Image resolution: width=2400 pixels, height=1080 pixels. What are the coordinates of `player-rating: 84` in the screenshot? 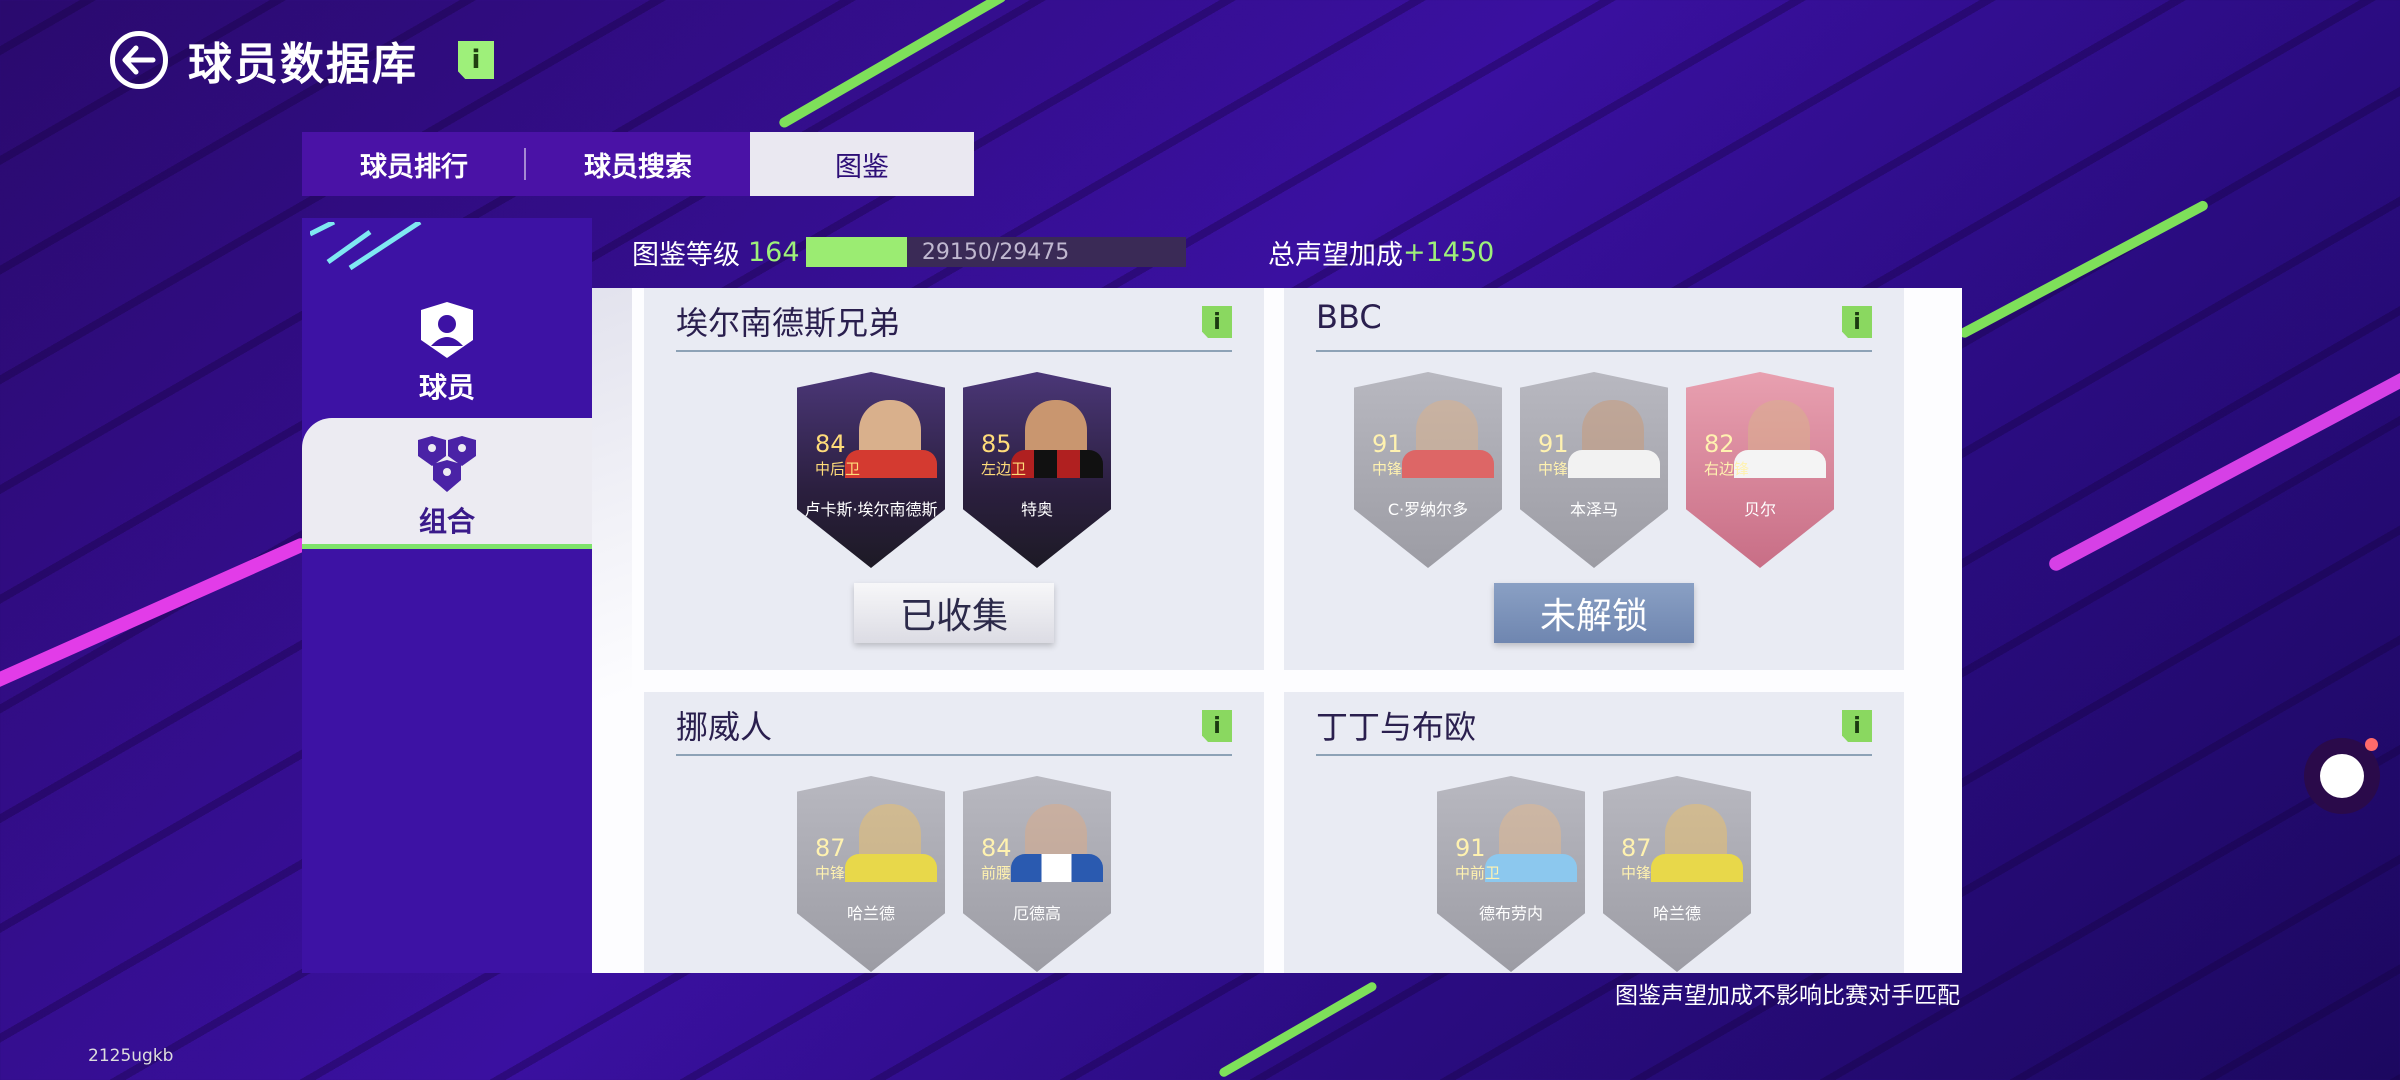 It's located at (830, 444).